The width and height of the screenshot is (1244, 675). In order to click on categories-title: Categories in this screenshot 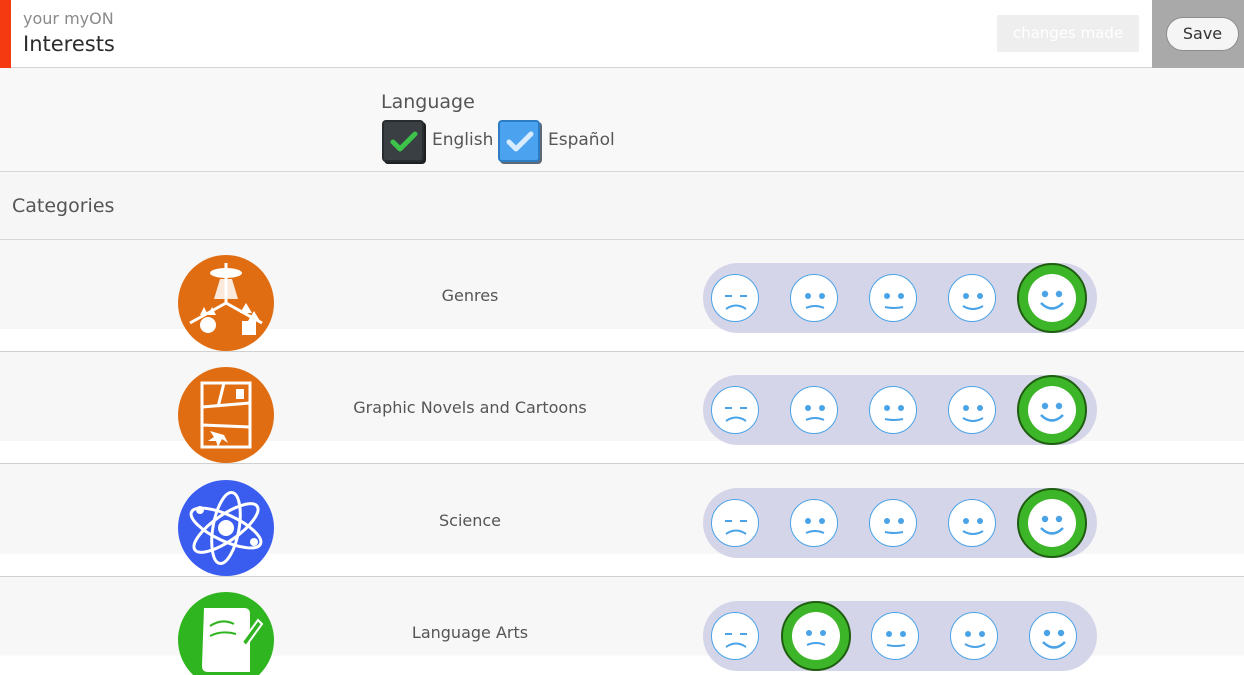, I will do `click(63, 206)`.